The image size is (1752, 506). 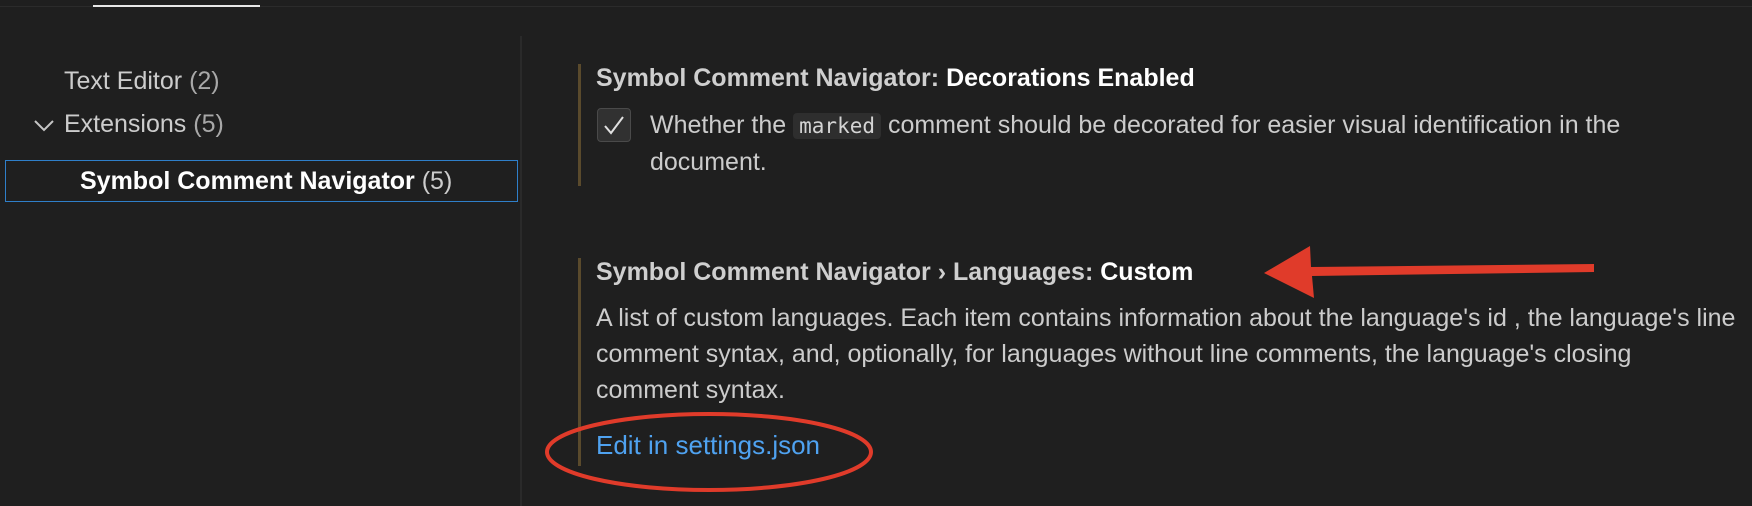 I want to click on active-tab-indicator, so click(x=176, y=6).